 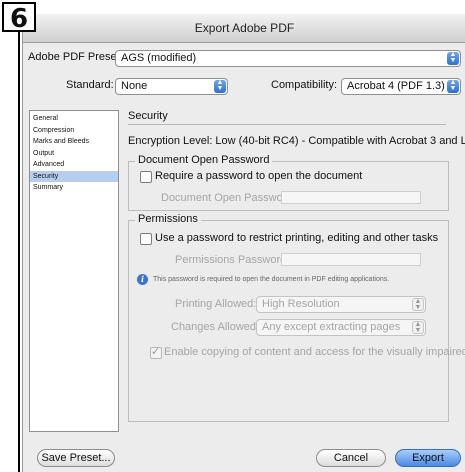 What do you see at coordinates (159, 58) in the screenshot?
I see `preset-value: AGS (modified)` at bounding box center [159, 58].